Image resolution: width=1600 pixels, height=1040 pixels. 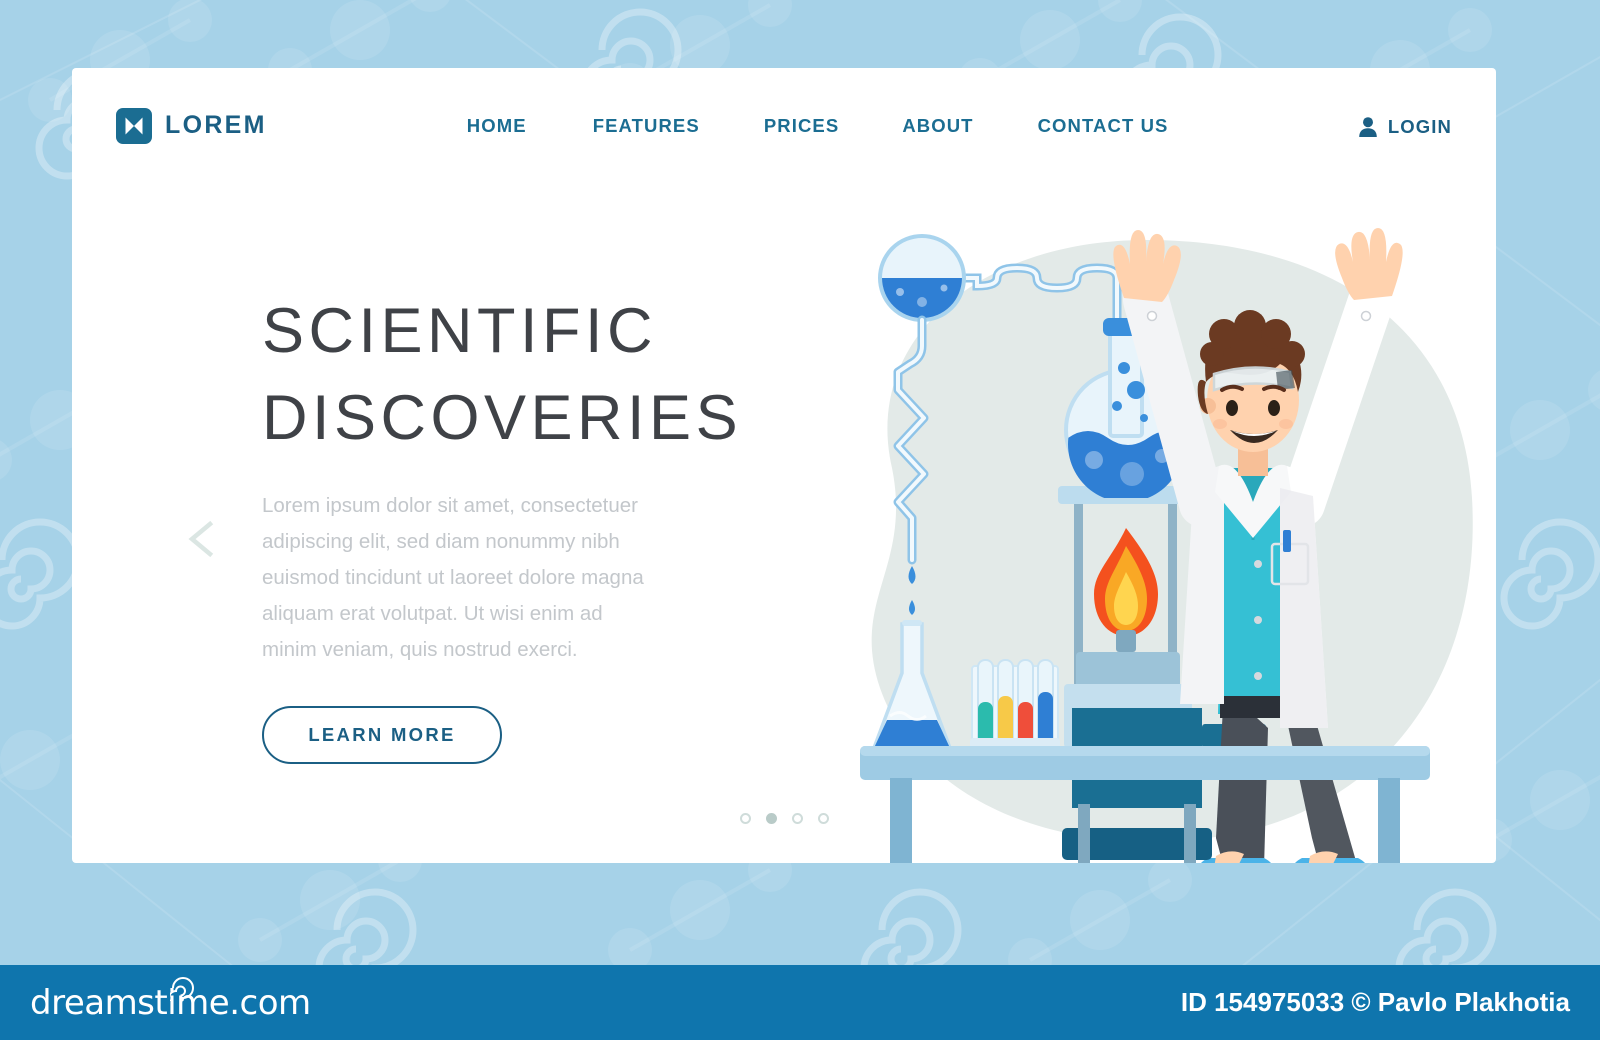 What do you see at coordinates (1368, 127) in the screenshot?
I see `user-icon` at bounding box center [1368, 127].